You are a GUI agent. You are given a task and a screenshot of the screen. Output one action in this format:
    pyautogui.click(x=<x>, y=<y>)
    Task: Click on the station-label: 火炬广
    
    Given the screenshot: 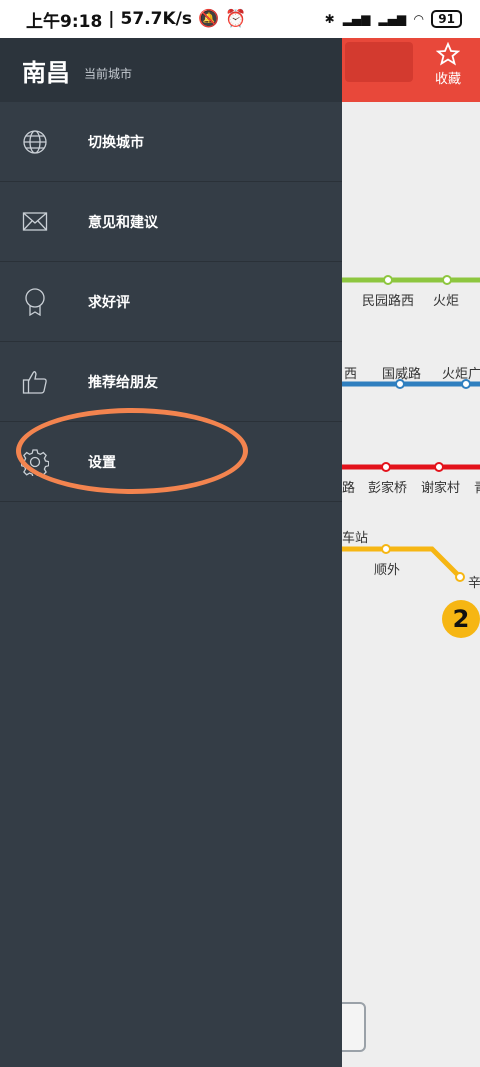 What is the action you would take?
    pyautogui.click(x=461, y=374)
    